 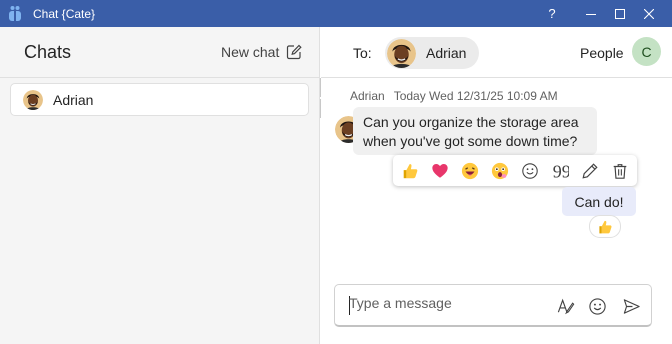 I want to click on to-label: To:, so click(x=362, y=53).